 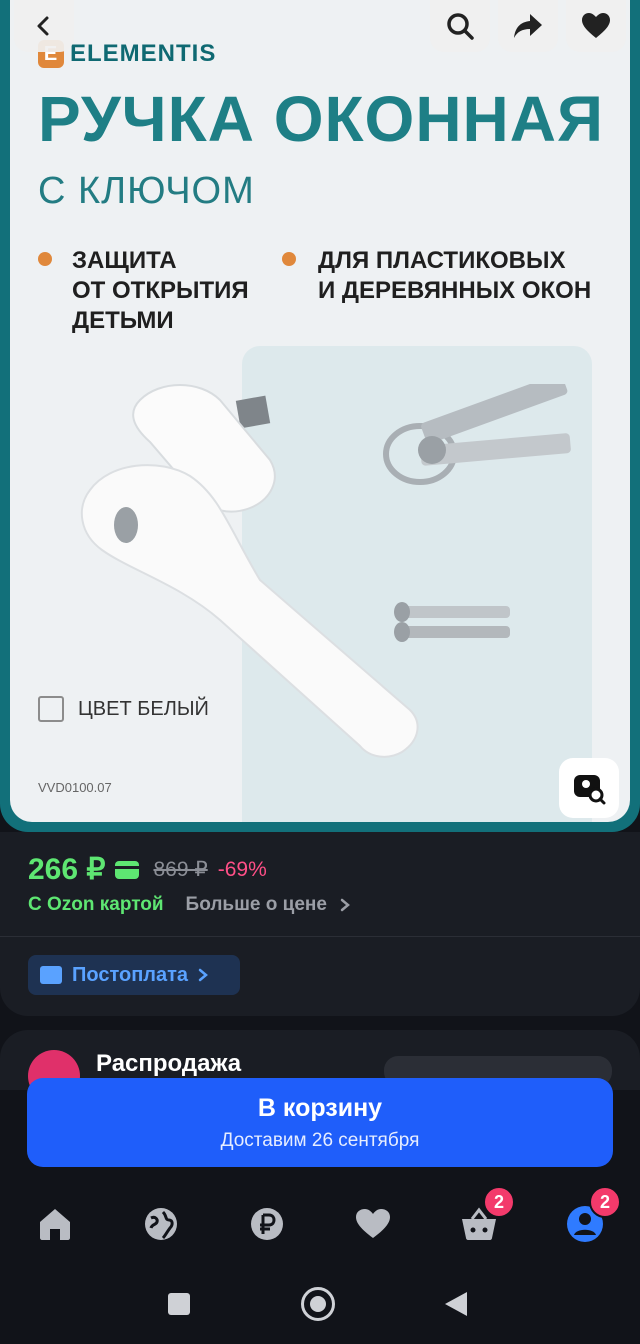 I want to click on home-system-button, so click(x=318, y=1304).